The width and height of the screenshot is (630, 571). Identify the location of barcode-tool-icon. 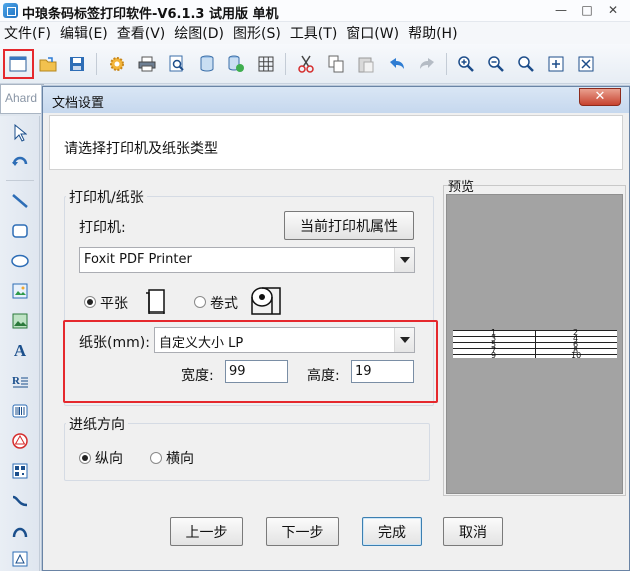
(20, 411).